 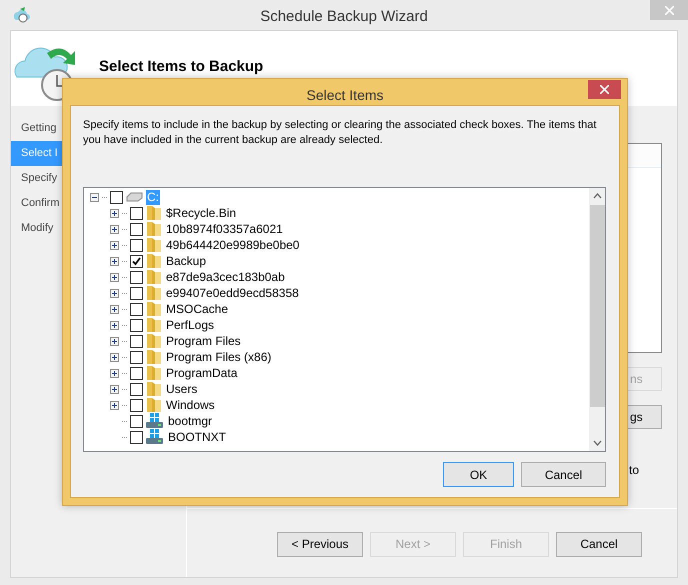 I want to click on tree-item: bootmgr, so click(x=190, y=421).